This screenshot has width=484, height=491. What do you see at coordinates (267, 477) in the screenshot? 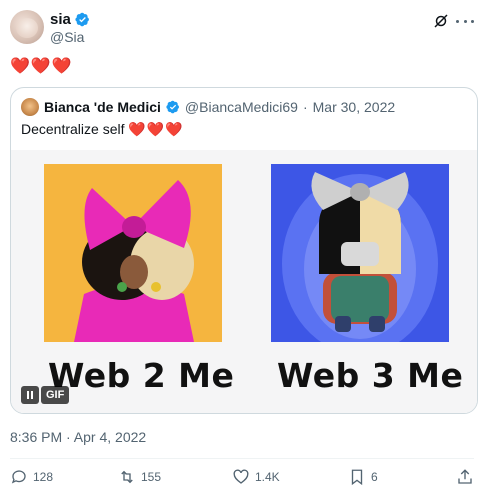
I see `like-count: 1.4K` at bounding box center [267, 477].